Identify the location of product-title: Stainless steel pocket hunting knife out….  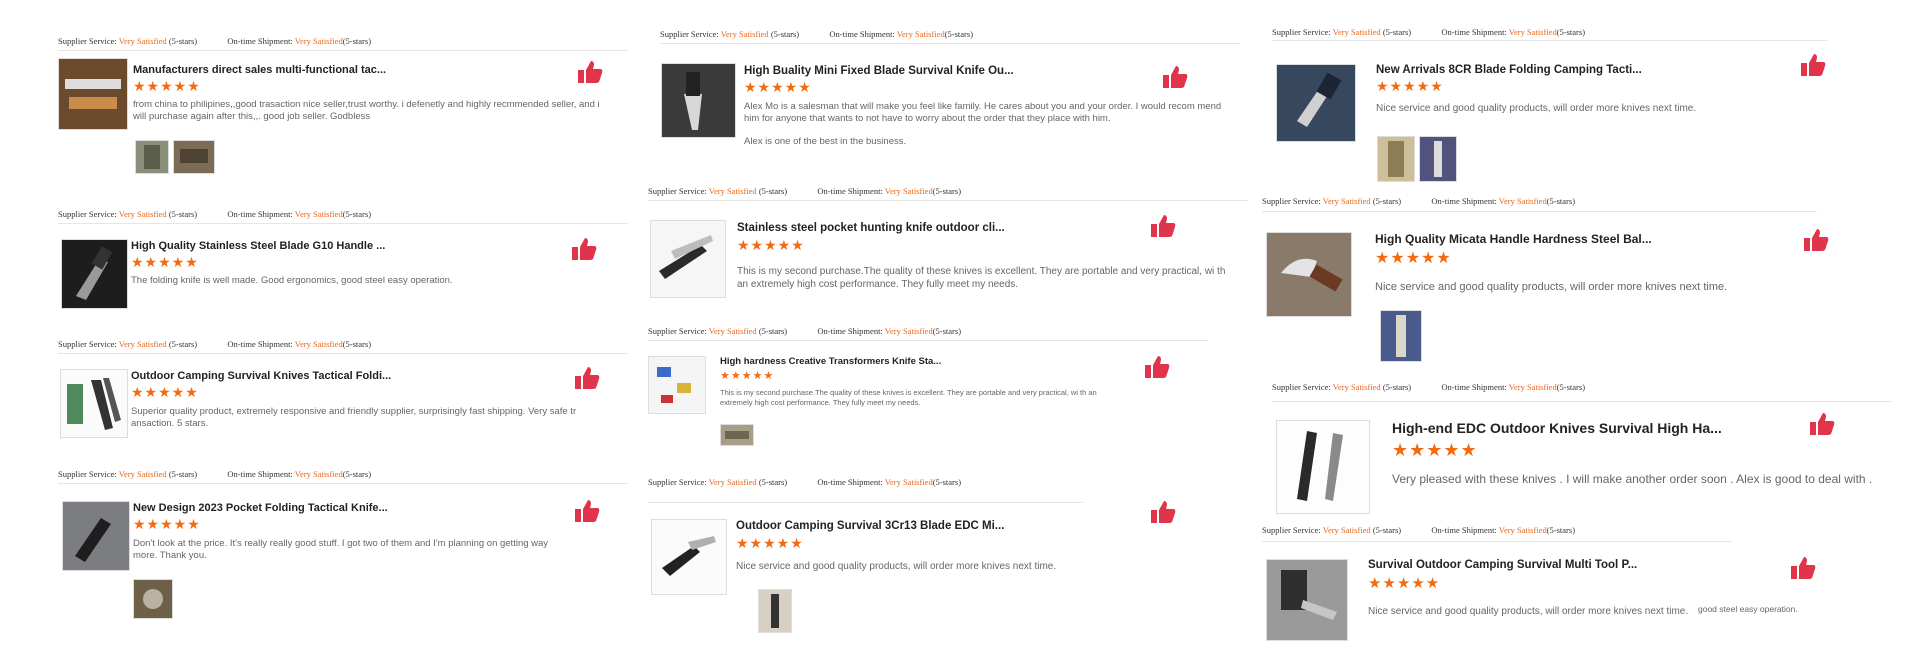
(871, 228).